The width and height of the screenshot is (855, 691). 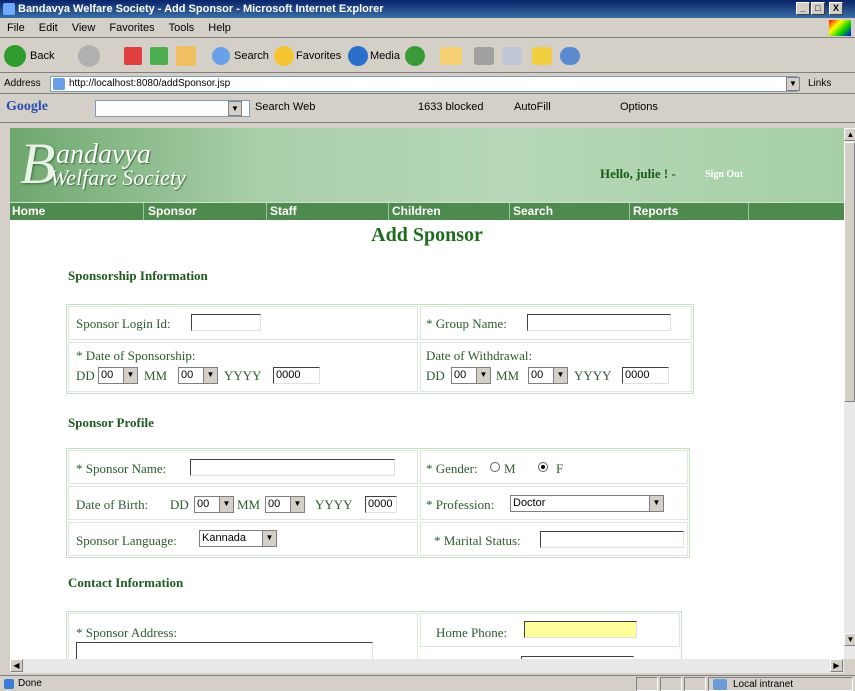 I want to click on stop-icon, so click(x=133, y=56).